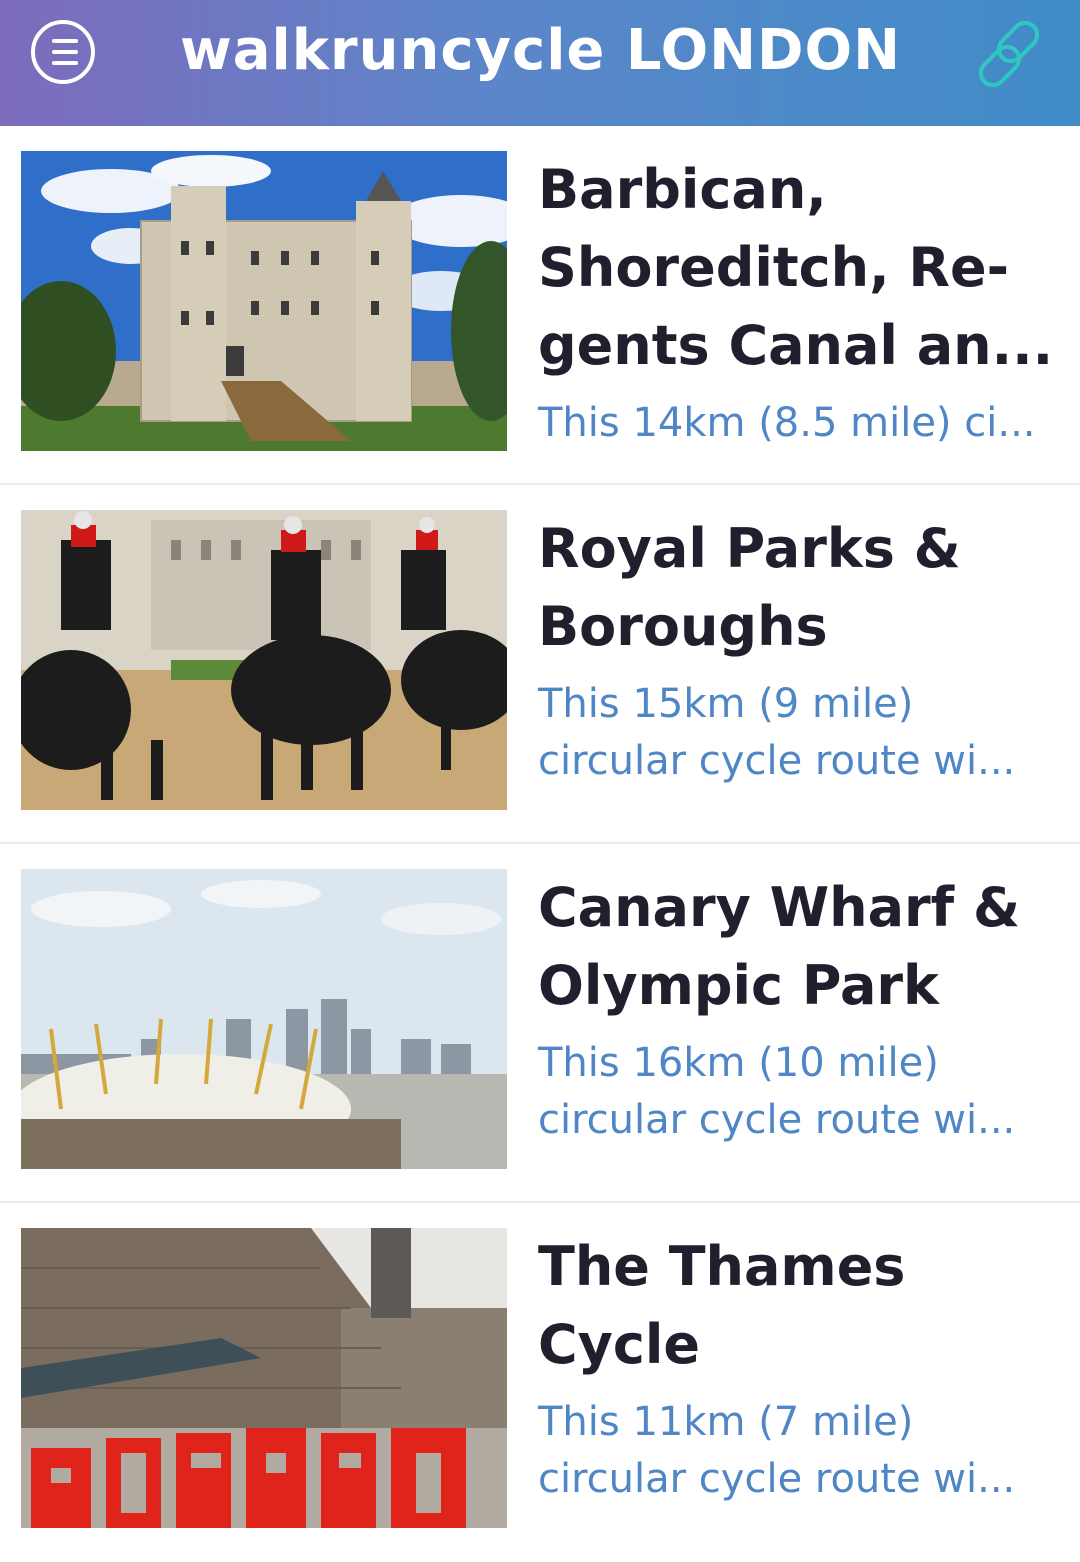 The height and width of the screenshot is (1562, 1080). What do you see at coordinates (1012, 54) in the screenshot?
I see `link-icon` at bounding box center [1012, 54].